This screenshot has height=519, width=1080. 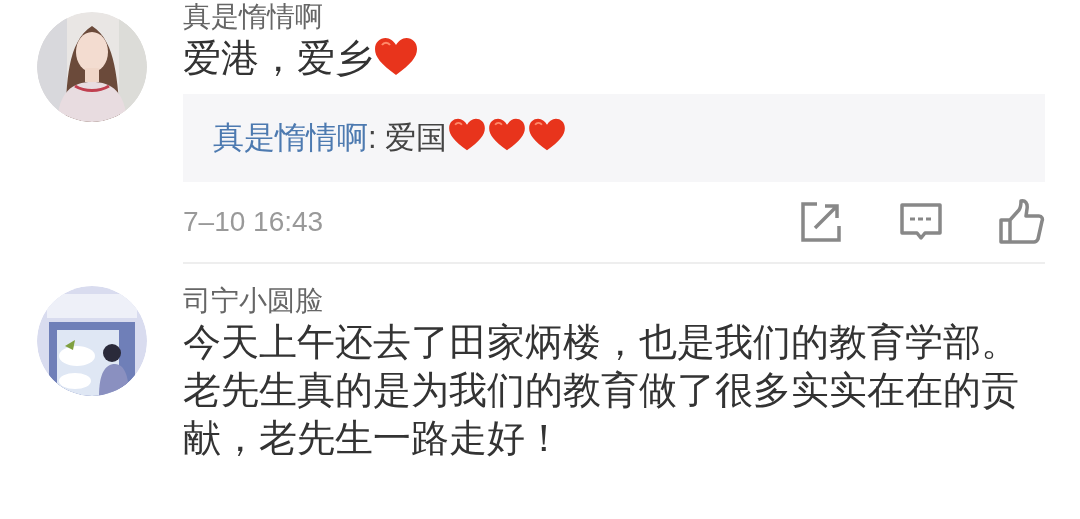 What do you see at coordinates (1021, 222) in the screenshot?
I see `thumbs-up-icon` at bounding box center [1021, 222].